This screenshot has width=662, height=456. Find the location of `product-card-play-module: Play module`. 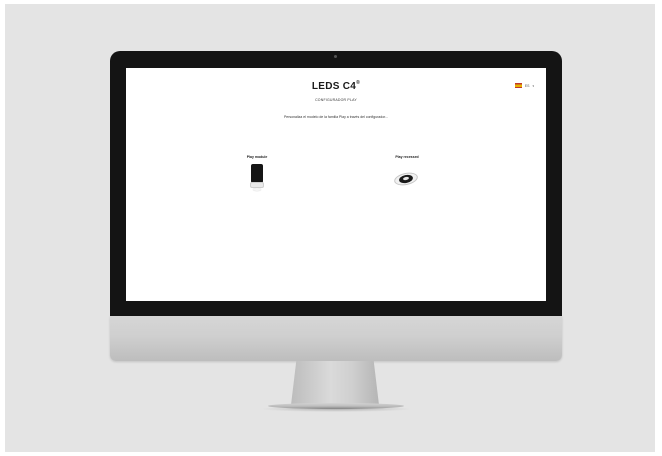

product-card-play-module: Play module is located at coordinates (257, 173).